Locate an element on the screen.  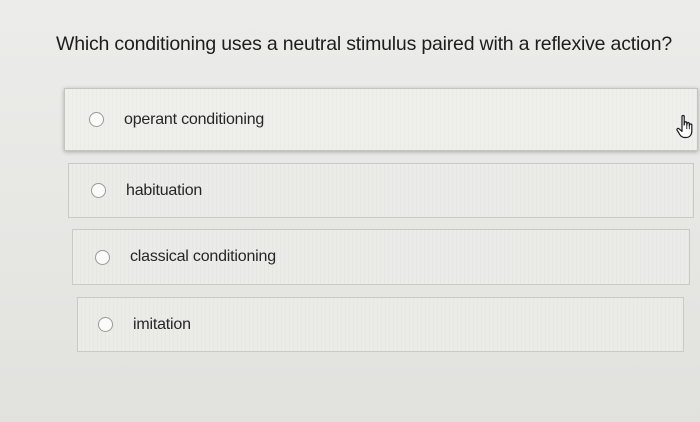
option-habituation: habituation is located at coordinates (381, 190).